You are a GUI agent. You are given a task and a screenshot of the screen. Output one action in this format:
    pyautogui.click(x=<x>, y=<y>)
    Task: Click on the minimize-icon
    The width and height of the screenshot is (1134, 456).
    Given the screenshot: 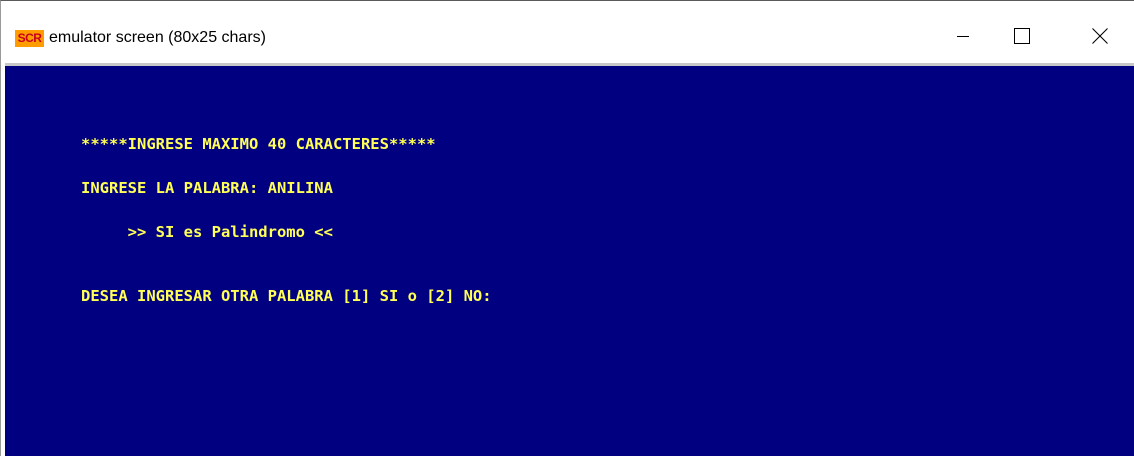 What is the action you would take?
    pyautogui.click(x=963, y=36)
    